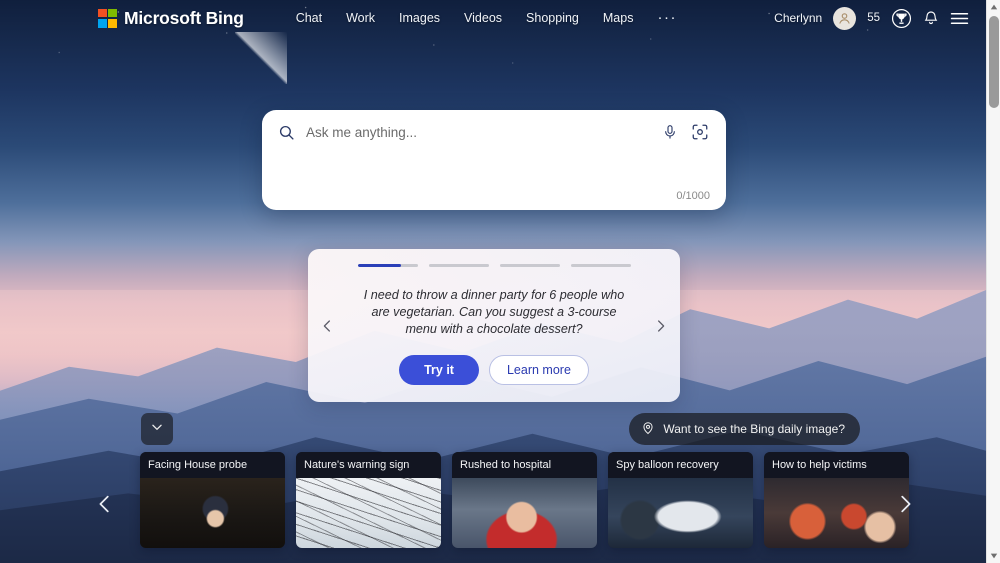 This screenshot has height=563, width=1000. What do you see at coordinates (212, 465) in the screenshot?
I see `news-card-title: Facing House probe` at bounding box center [212, 465].